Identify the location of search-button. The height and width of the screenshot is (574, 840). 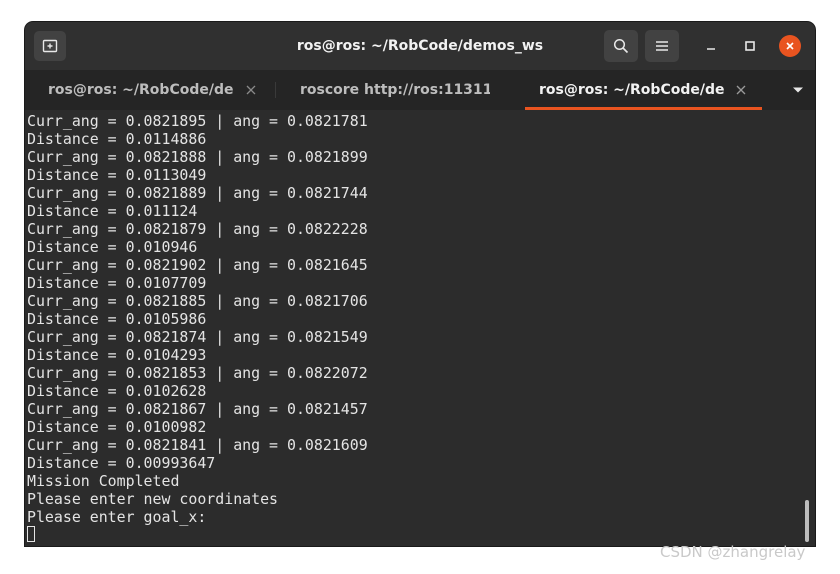
(621, 46).